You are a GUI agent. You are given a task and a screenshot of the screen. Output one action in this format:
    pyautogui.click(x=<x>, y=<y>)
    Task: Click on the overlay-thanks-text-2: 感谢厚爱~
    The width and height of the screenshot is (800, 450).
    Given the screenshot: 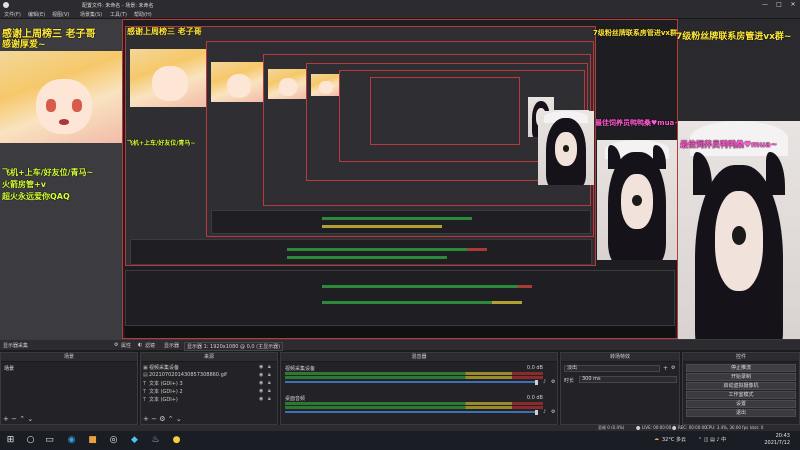 What is the action you would take?
    pyautogui.click(x=24, y=45)
    